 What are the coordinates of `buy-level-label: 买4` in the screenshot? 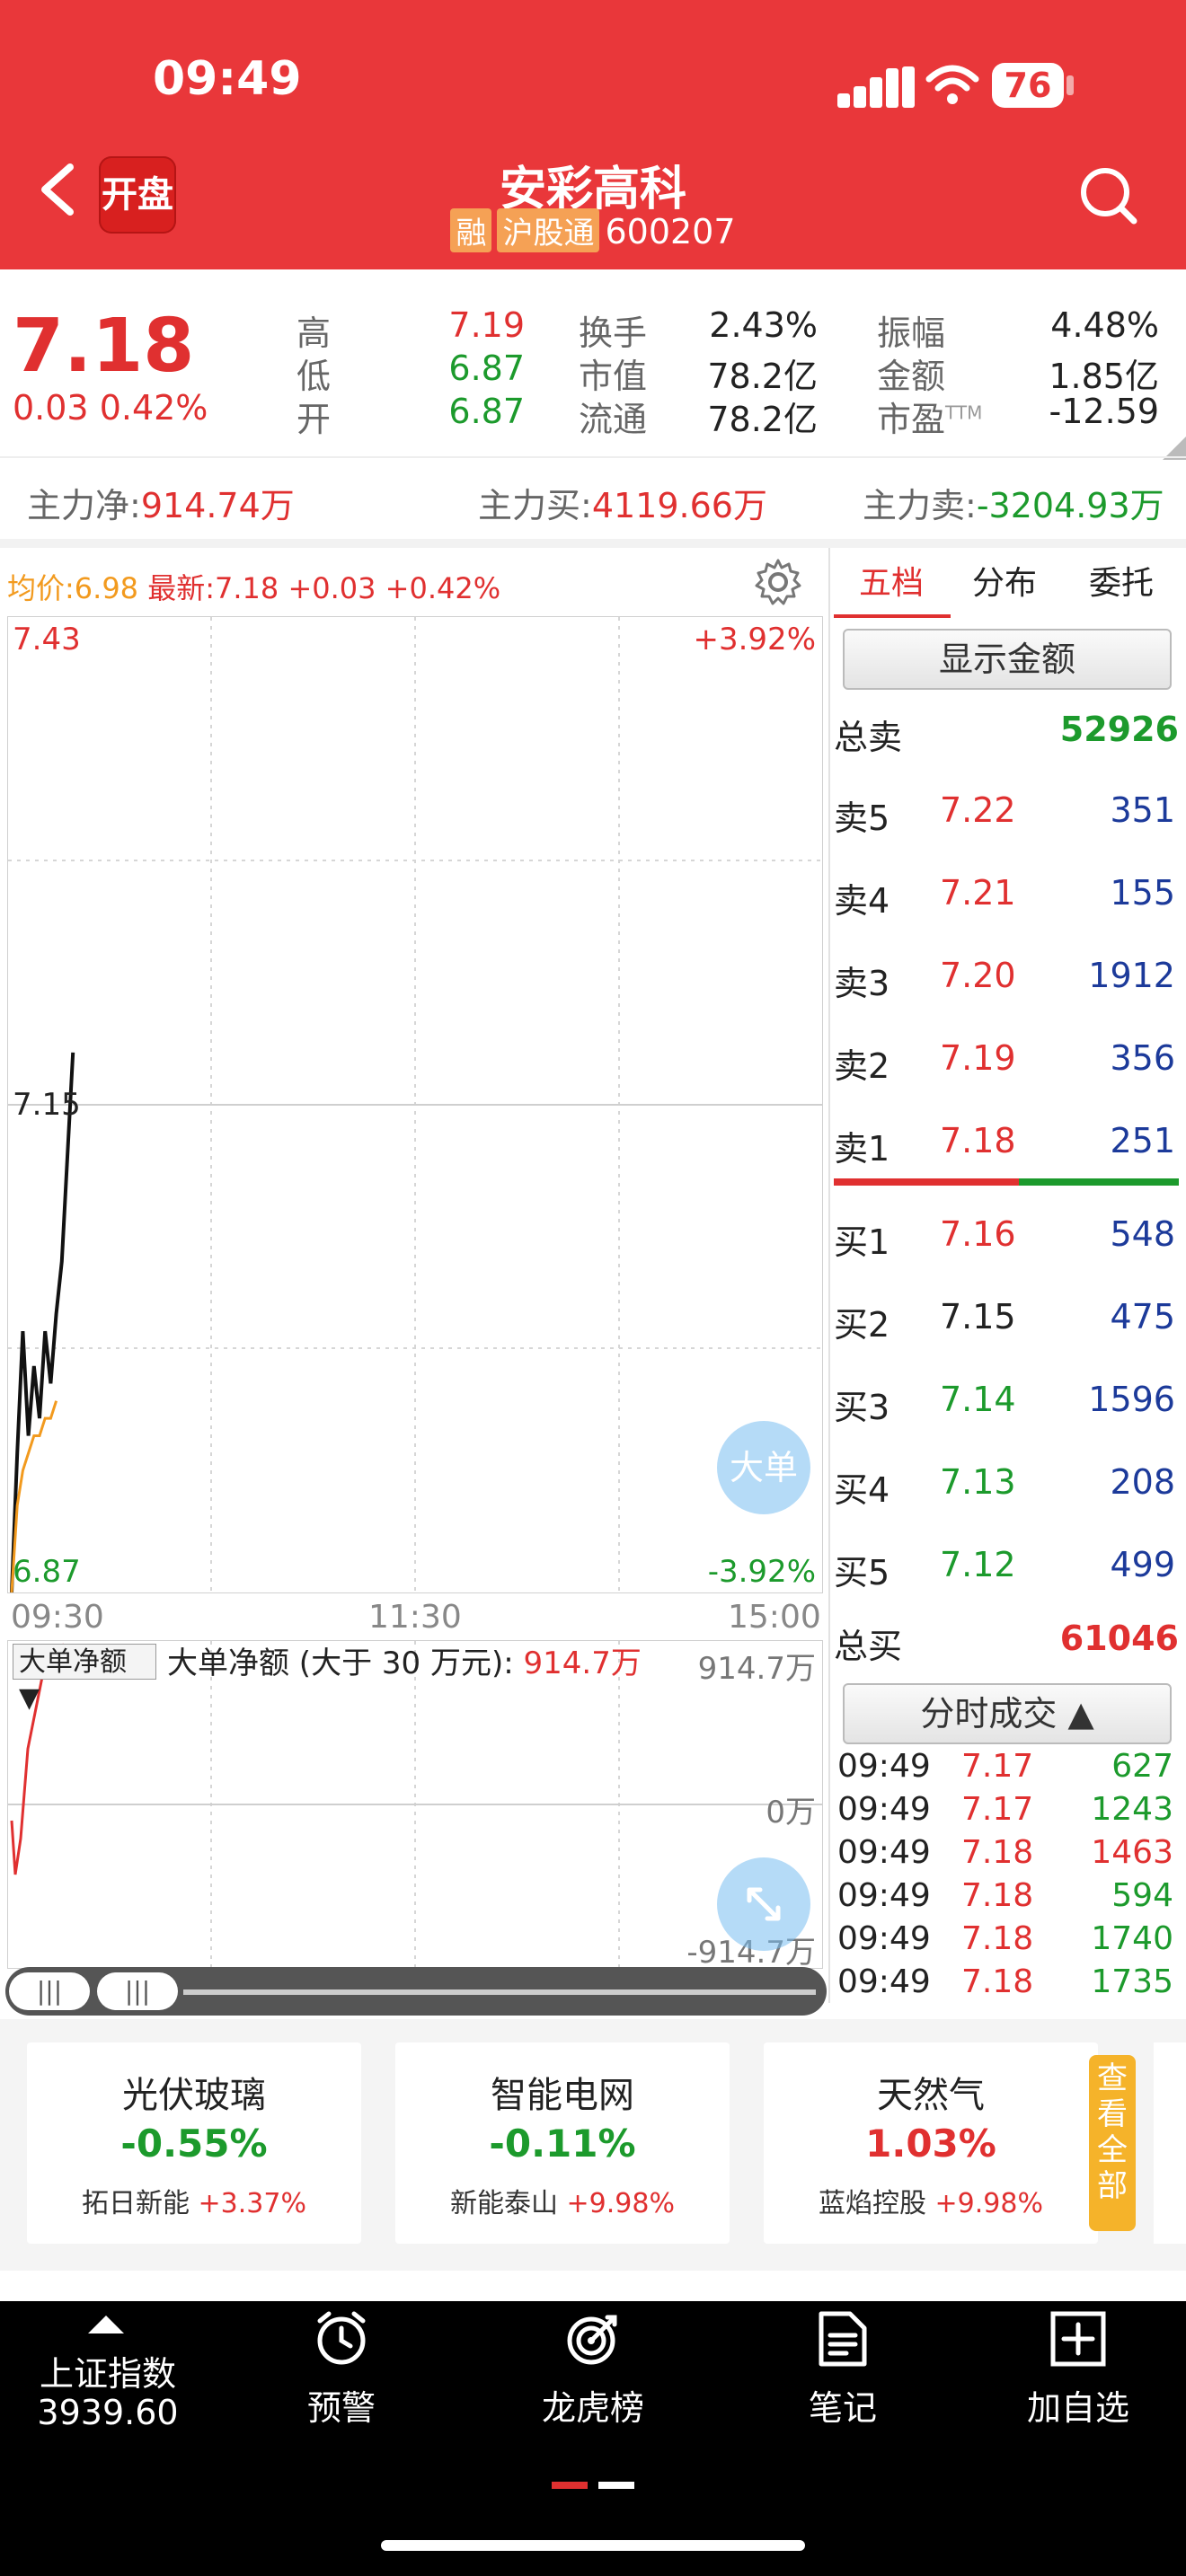 It's located at (862, 1490).